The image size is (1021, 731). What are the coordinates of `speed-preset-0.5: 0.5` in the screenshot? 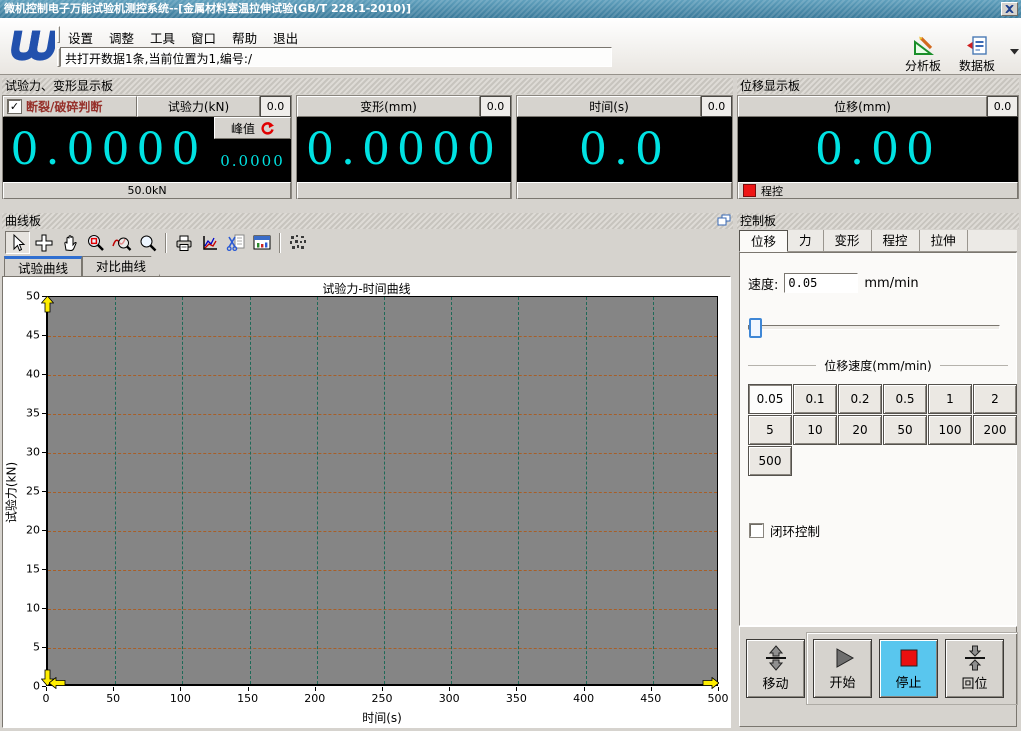 It's located at (905, 399).